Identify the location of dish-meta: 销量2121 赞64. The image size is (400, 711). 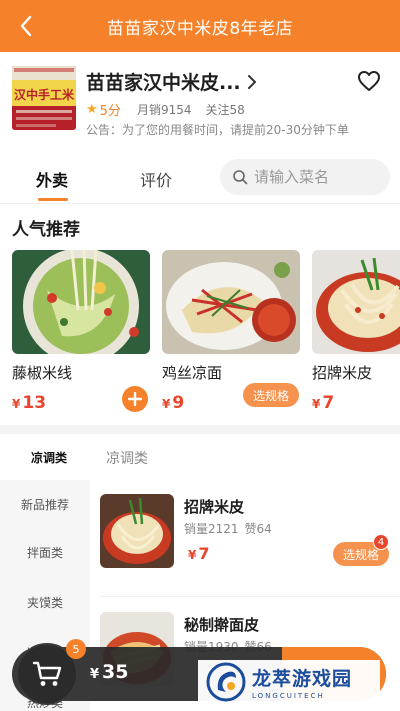
(228, 528).